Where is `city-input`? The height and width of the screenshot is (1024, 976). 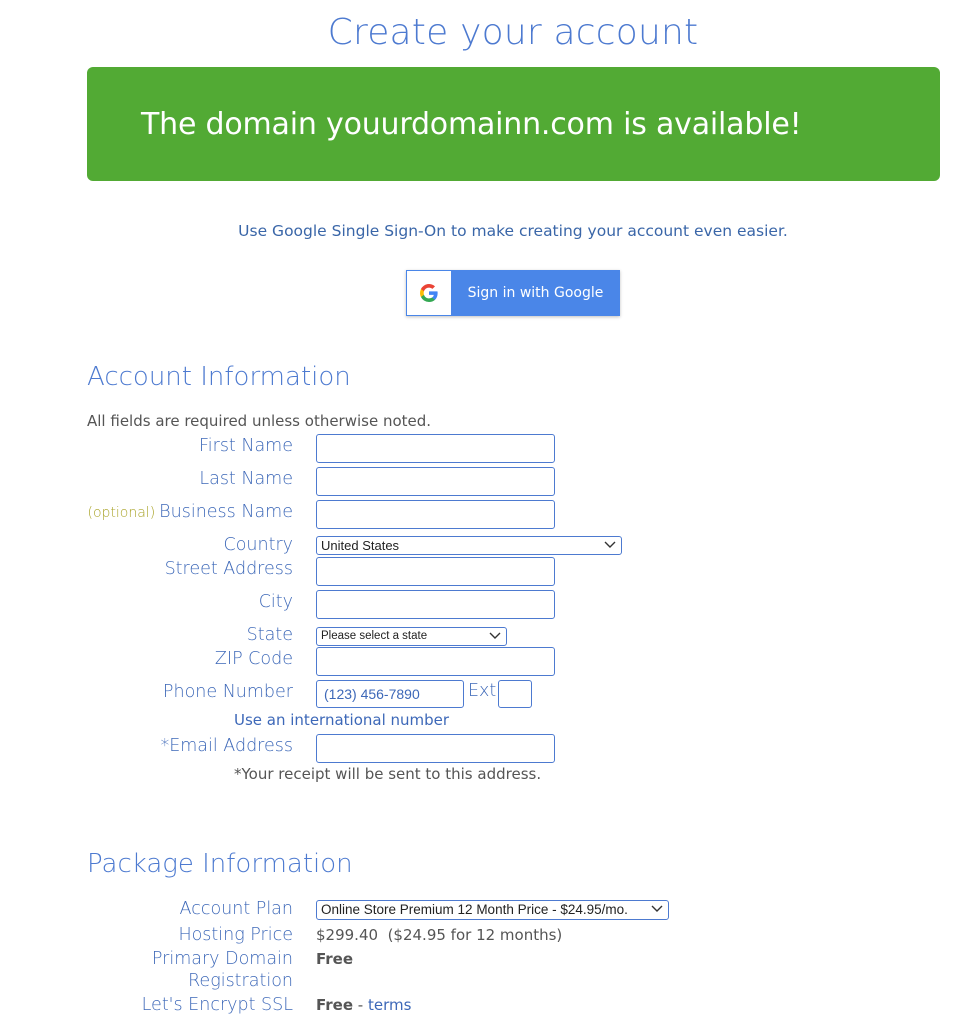
city-input is located at coordinates (435, 604).